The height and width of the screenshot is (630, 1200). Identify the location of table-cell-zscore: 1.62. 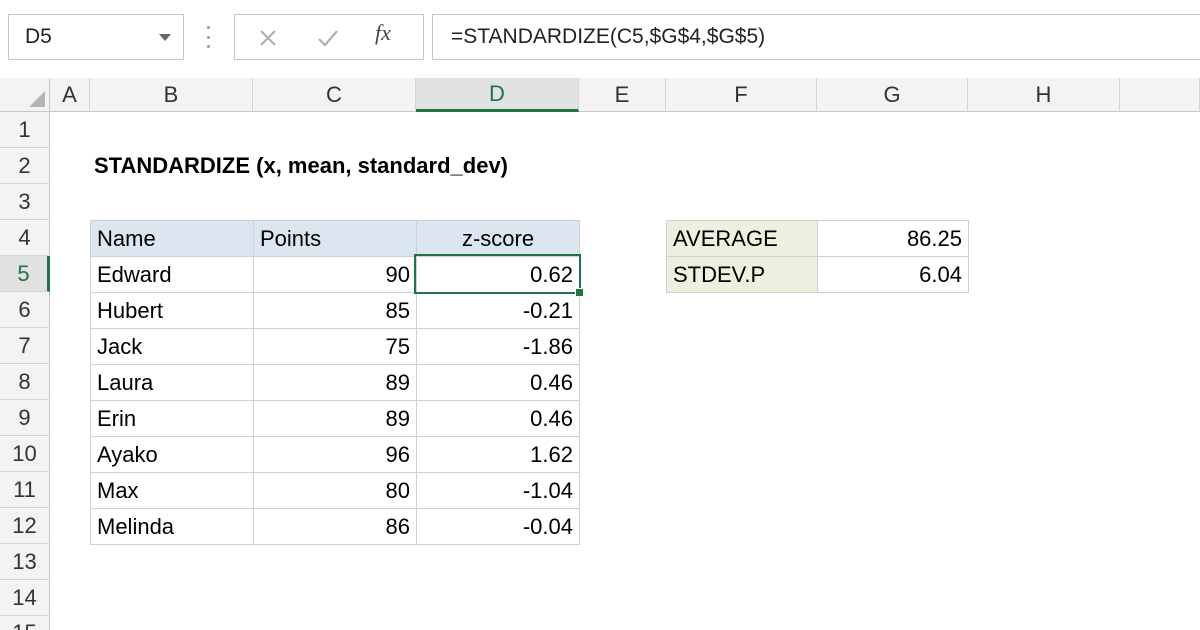
(498, 454).